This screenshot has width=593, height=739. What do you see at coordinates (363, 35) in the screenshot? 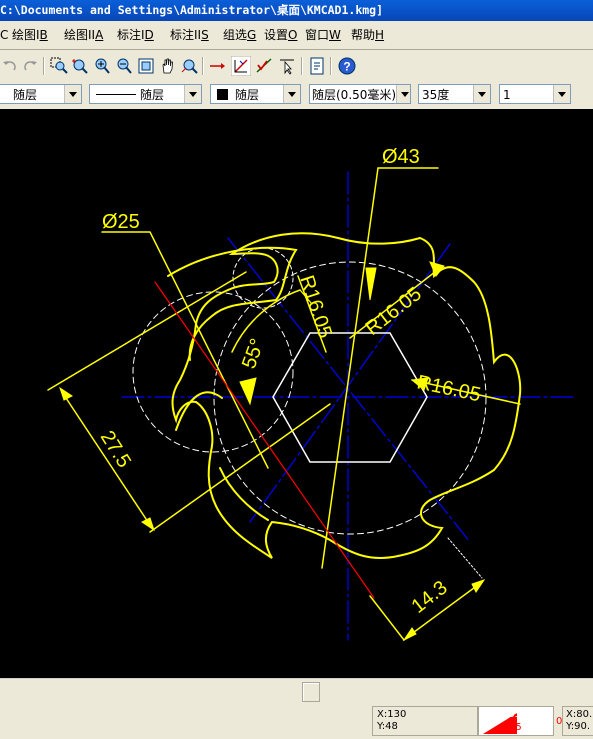
I see `menu-label: 帮助` at bounding box center [363, 35].